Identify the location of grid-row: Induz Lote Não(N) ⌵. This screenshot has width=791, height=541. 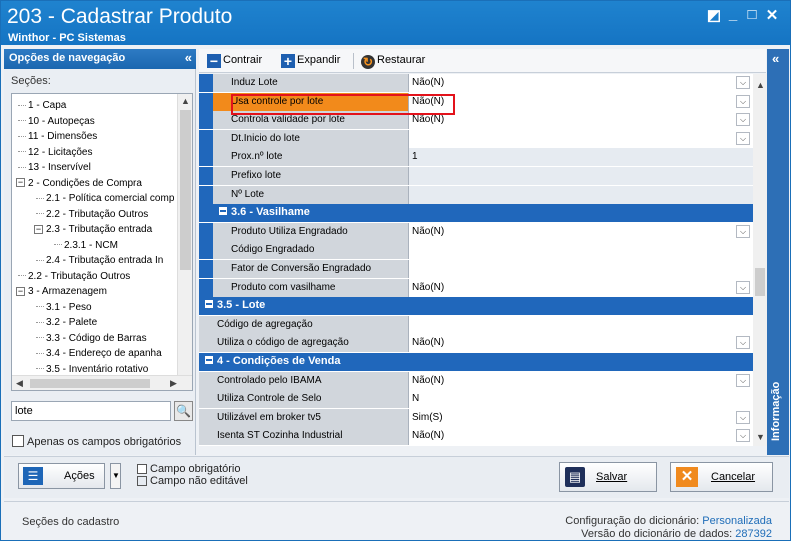
(476, 83).